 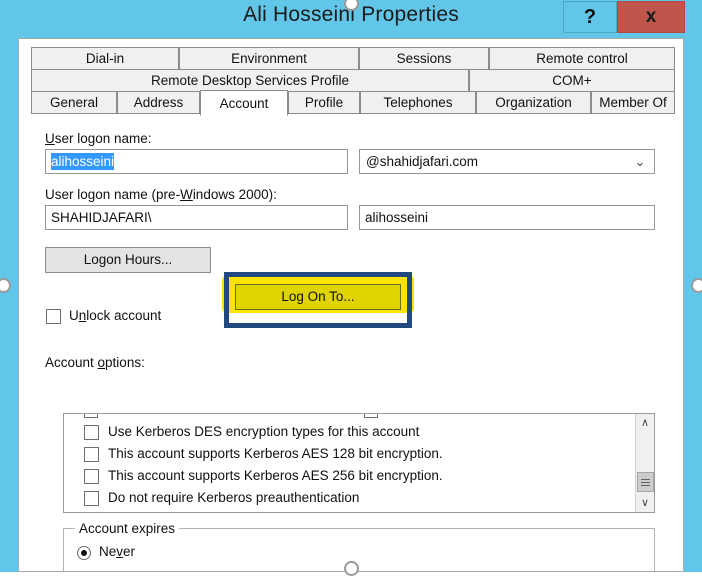 What do you see at coordinates (53, 316) in the screenshot?
I see `unlock-account-checkbox` at bounding box center [53, 316].